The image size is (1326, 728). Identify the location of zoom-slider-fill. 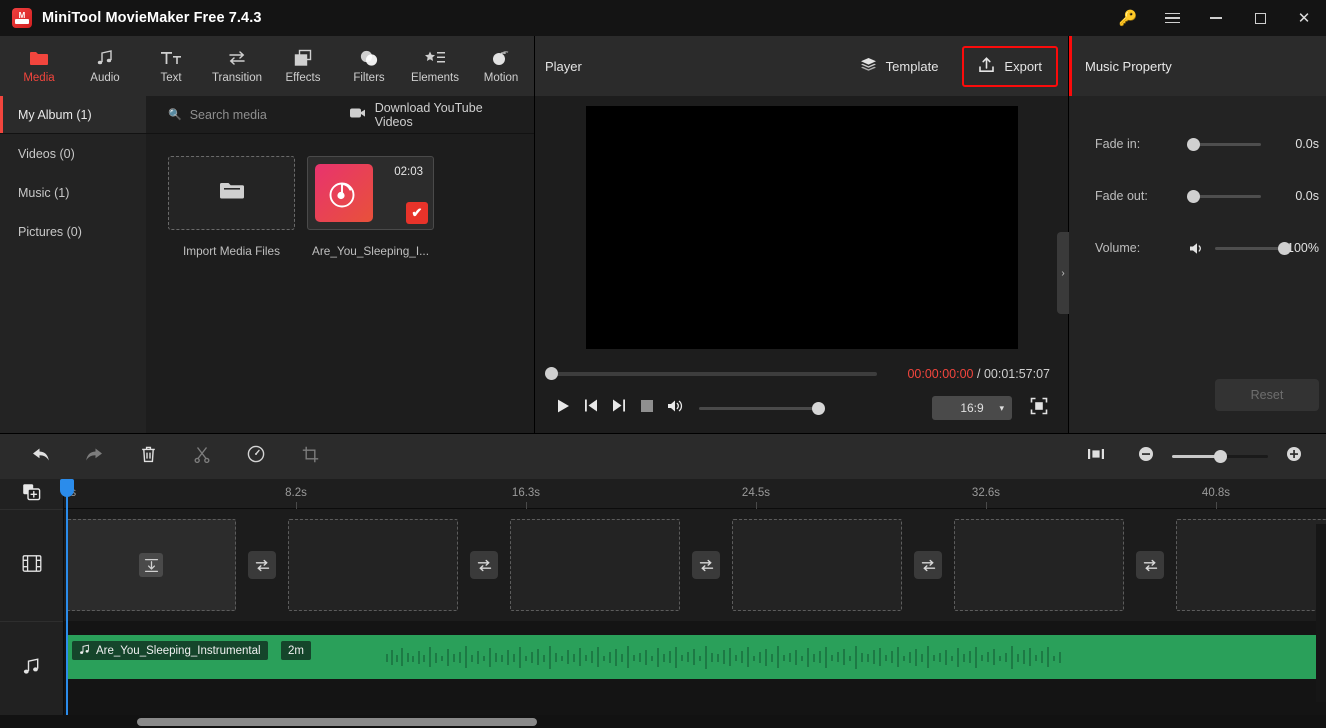
(1196, 456).